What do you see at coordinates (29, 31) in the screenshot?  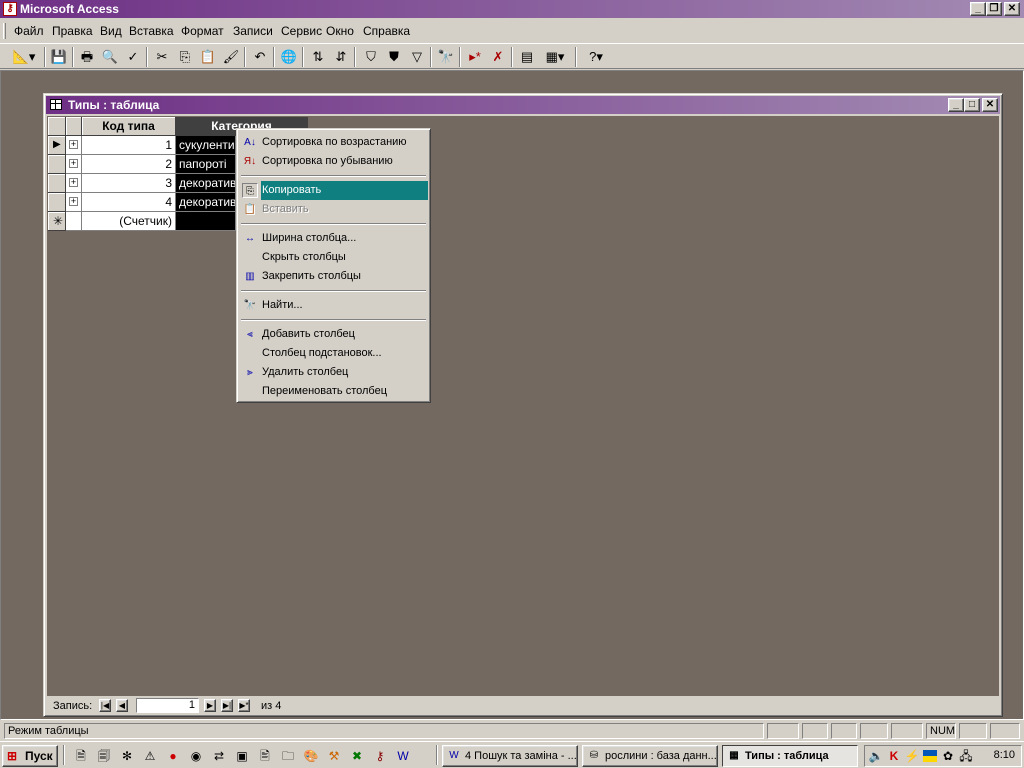 I see `menu-file: Файл` at bounding box center [29, 31].